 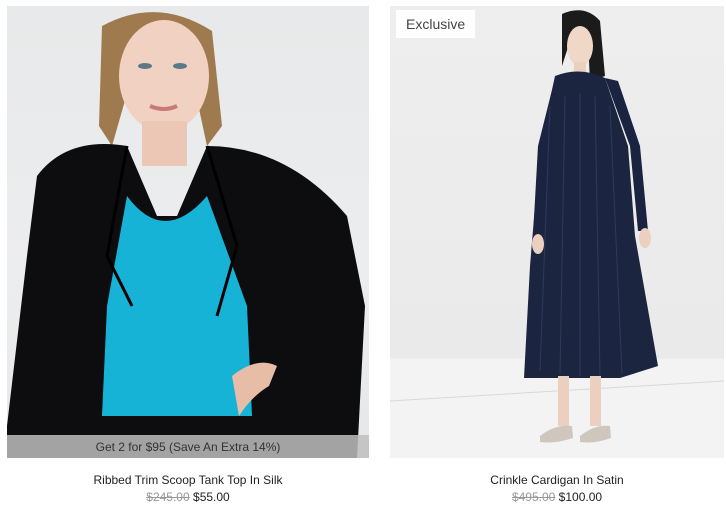 What do you see at coordinates (211, 497) in the screenshot?
I see `sale-price: $55.00` at bounding box center [211, 497].